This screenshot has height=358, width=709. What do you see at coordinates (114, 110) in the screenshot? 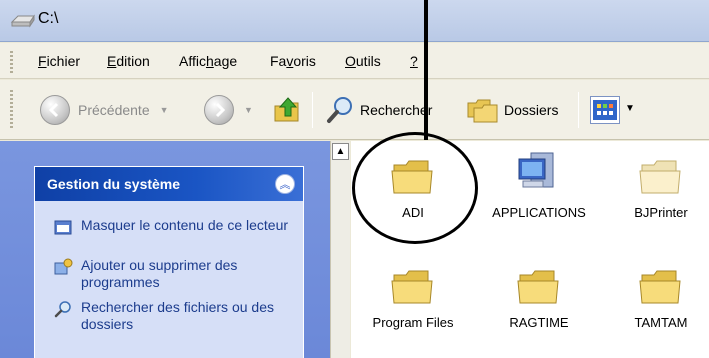
I see `back-label: Précédente` at bounding box center [114, 110].